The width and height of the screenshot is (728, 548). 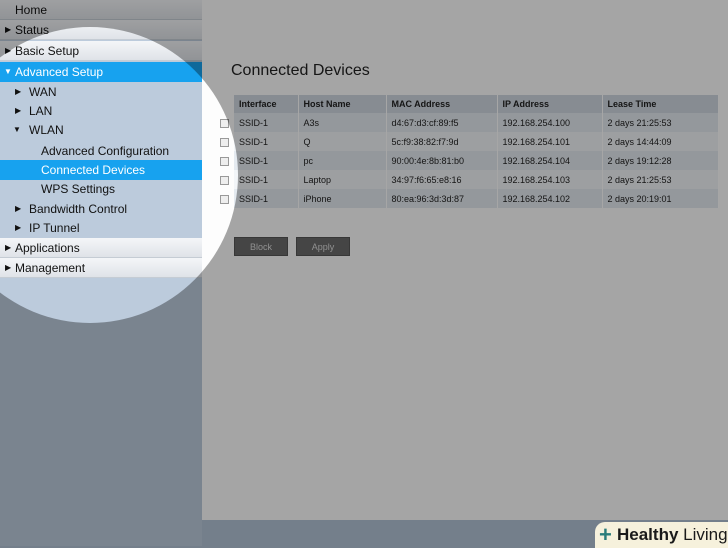 I want to click on page-title: Connected Devices, so click(x=300, y=70).